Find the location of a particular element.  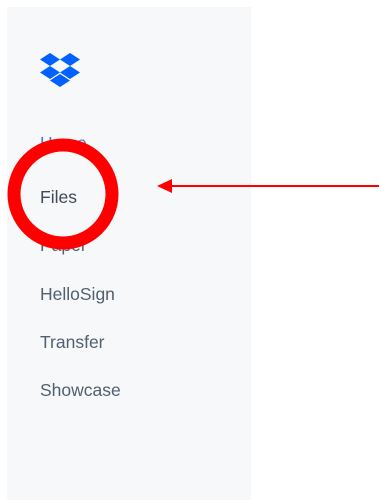

sidebar-item-home: Home is located at coordinates (63, 143).